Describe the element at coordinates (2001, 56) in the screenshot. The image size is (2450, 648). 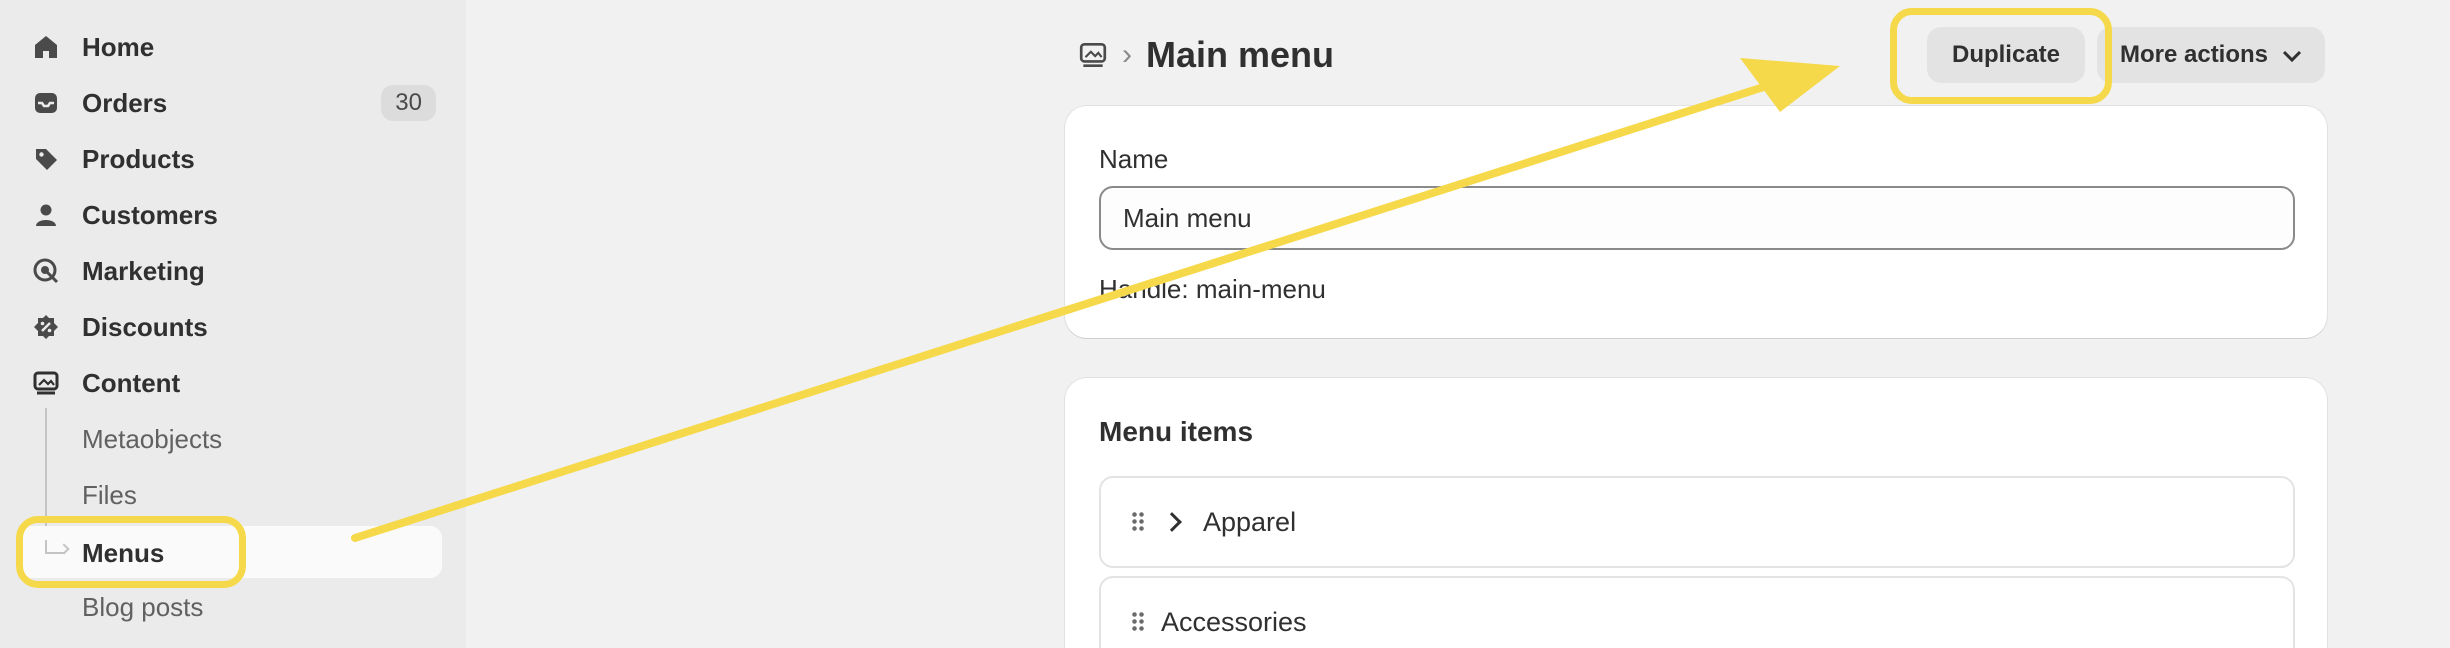
I see `duplicate-highlight` at that location.